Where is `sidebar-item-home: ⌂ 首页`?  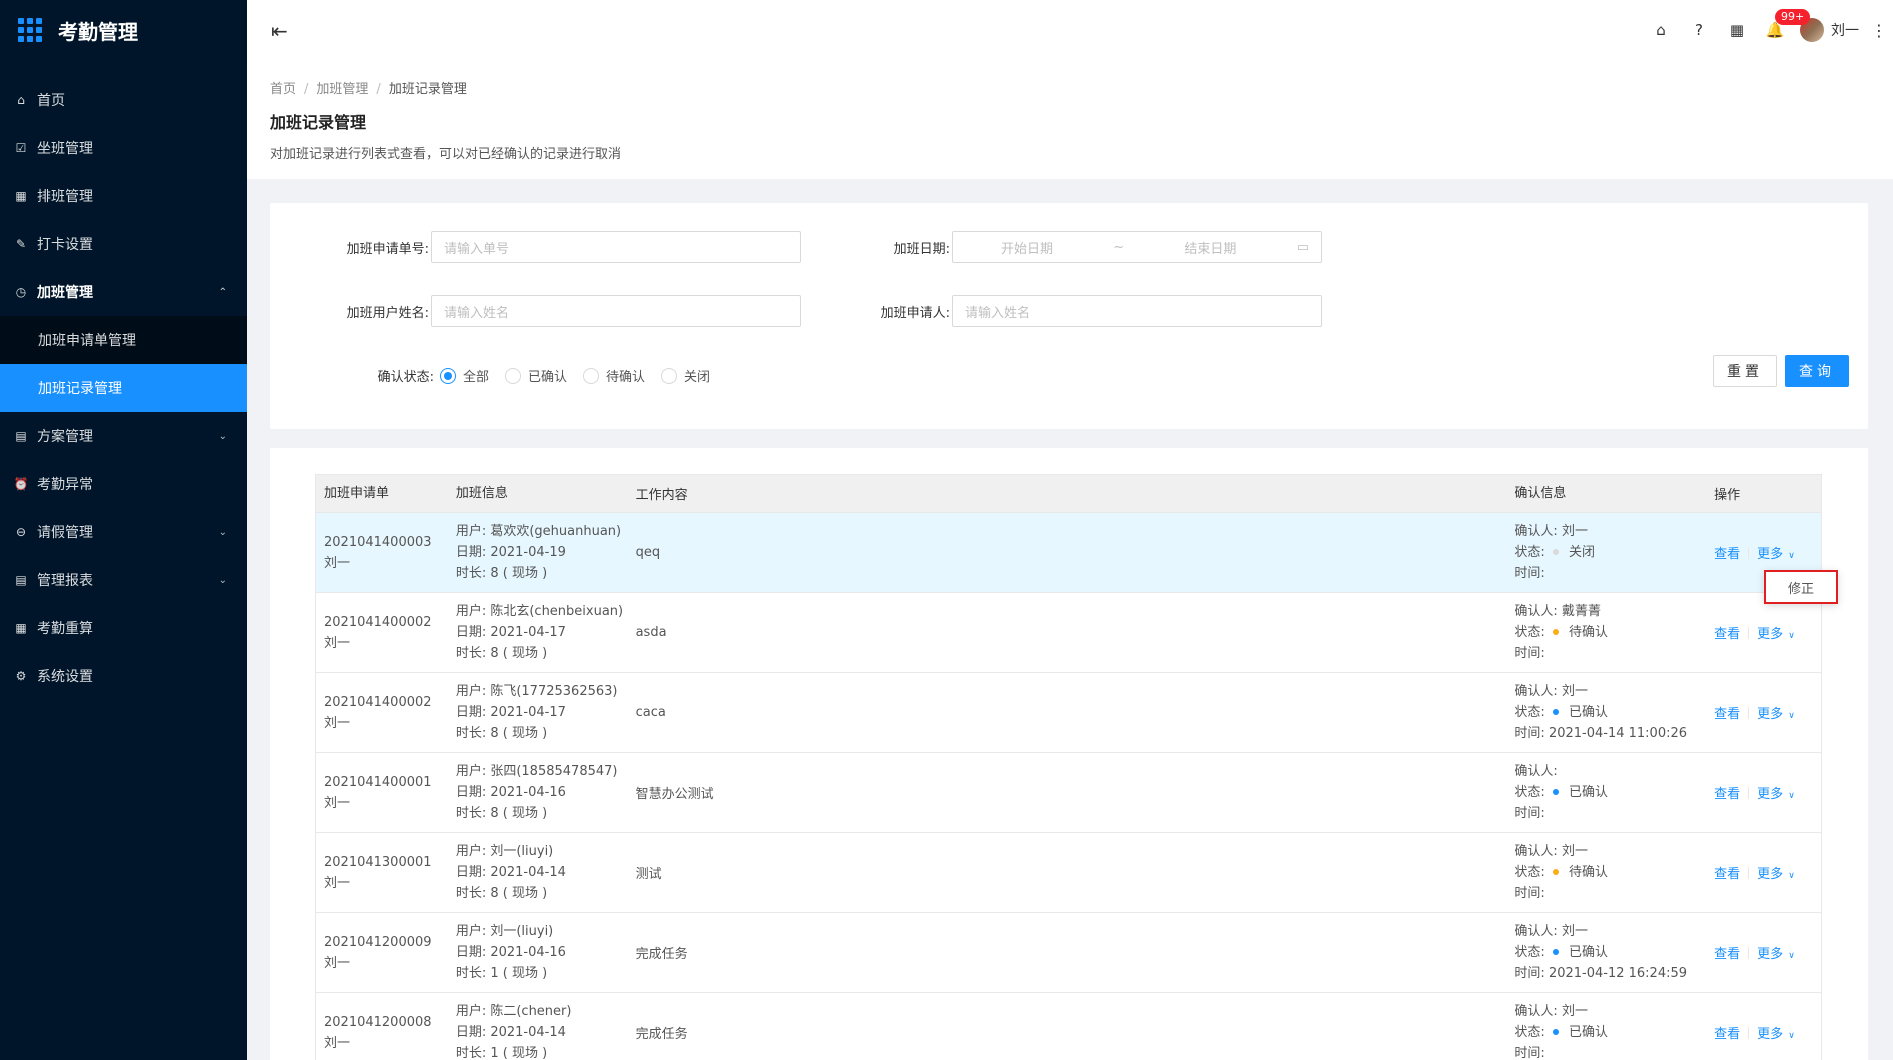
sidebar-item-home: ⌂ 首页 is located at coordinates (123, 100).